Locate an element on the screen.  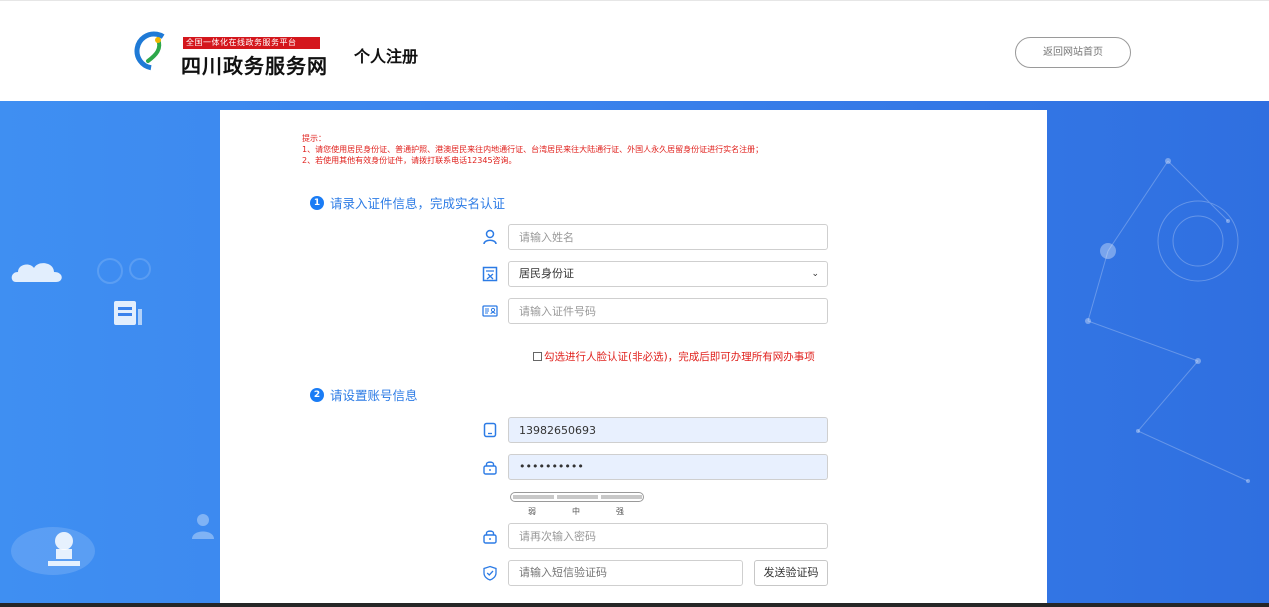
cloud-icon is located at coordinates (36, 272).